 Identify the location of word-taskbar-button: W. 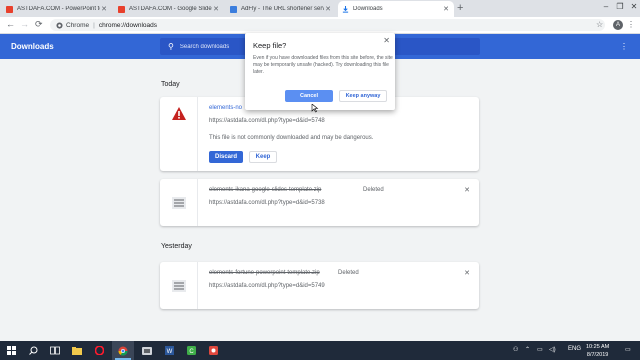
(169, 350).